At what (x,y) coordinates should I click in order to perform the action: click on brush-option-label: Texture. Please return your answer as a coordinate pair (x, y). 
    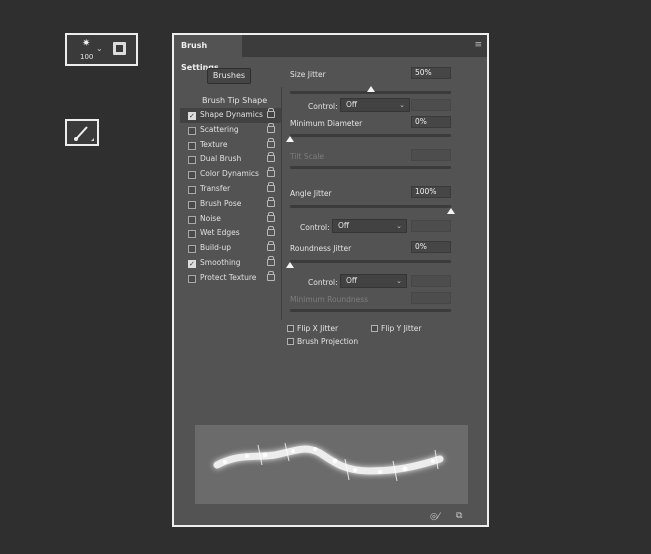
    Looking at the image, I should click on (214, 144).